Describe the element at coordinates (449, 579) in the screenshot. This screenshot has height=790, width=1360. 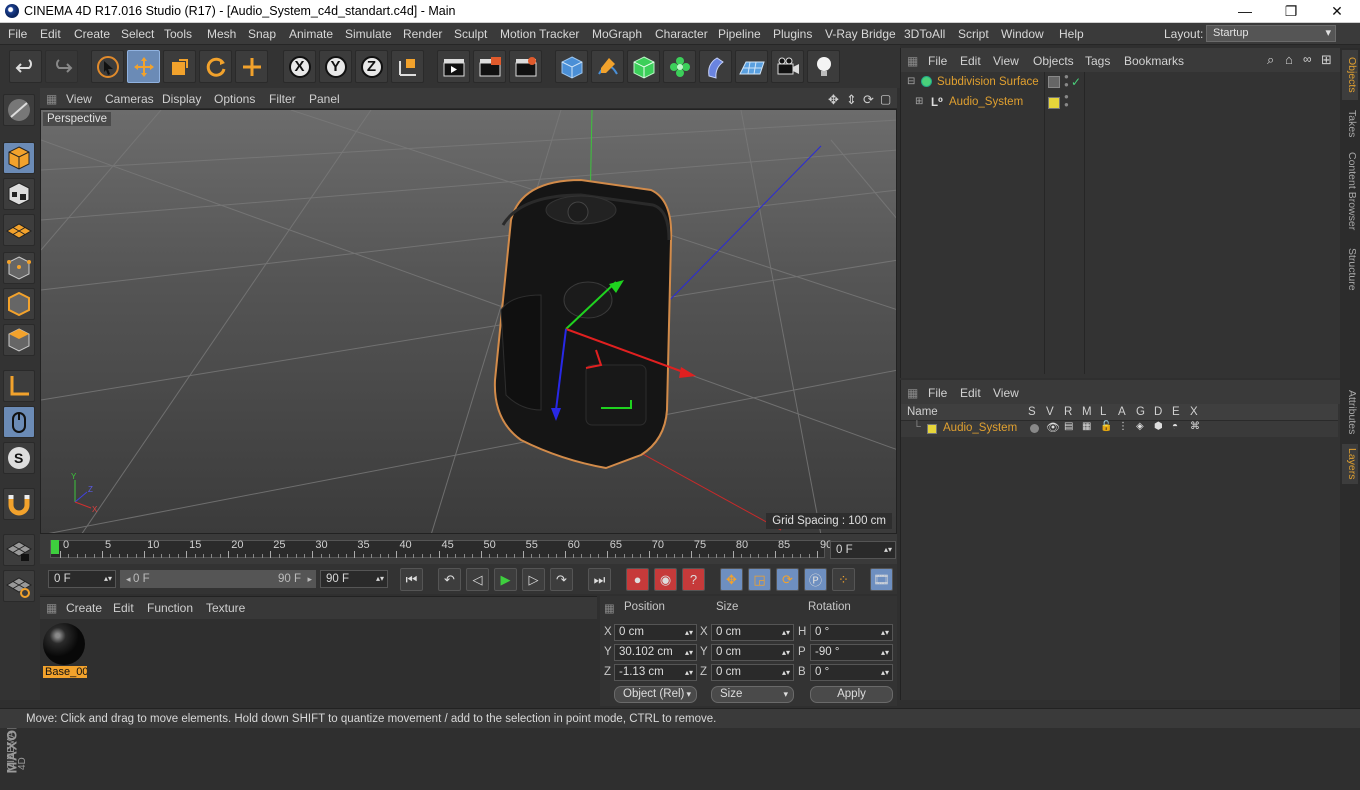
I see `previous-key-button: ↶` at that location.